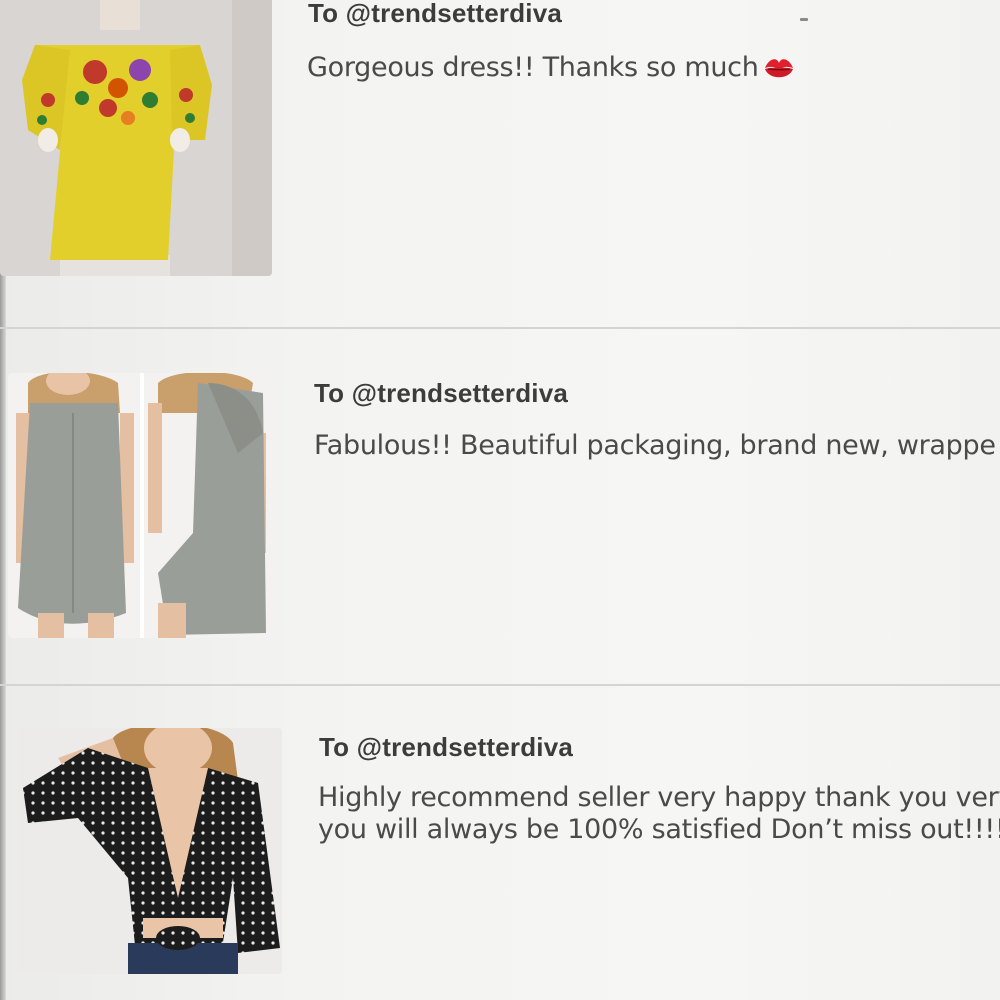 The width and height of the screenshot is (1000, 1000). What do you see at coordinates (778, 67) in the screenshot?
I see `kiss-mark-icon` at bounding box center [778, 67].